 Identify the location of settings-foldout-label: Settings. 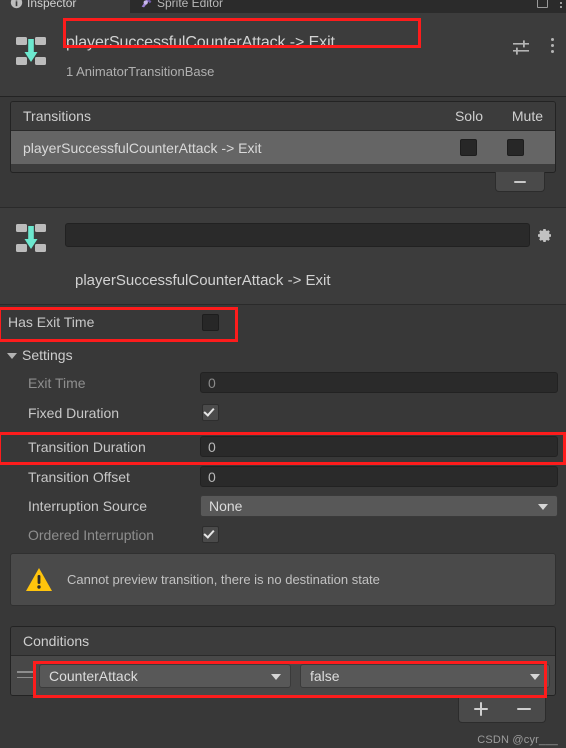
(47, 355).